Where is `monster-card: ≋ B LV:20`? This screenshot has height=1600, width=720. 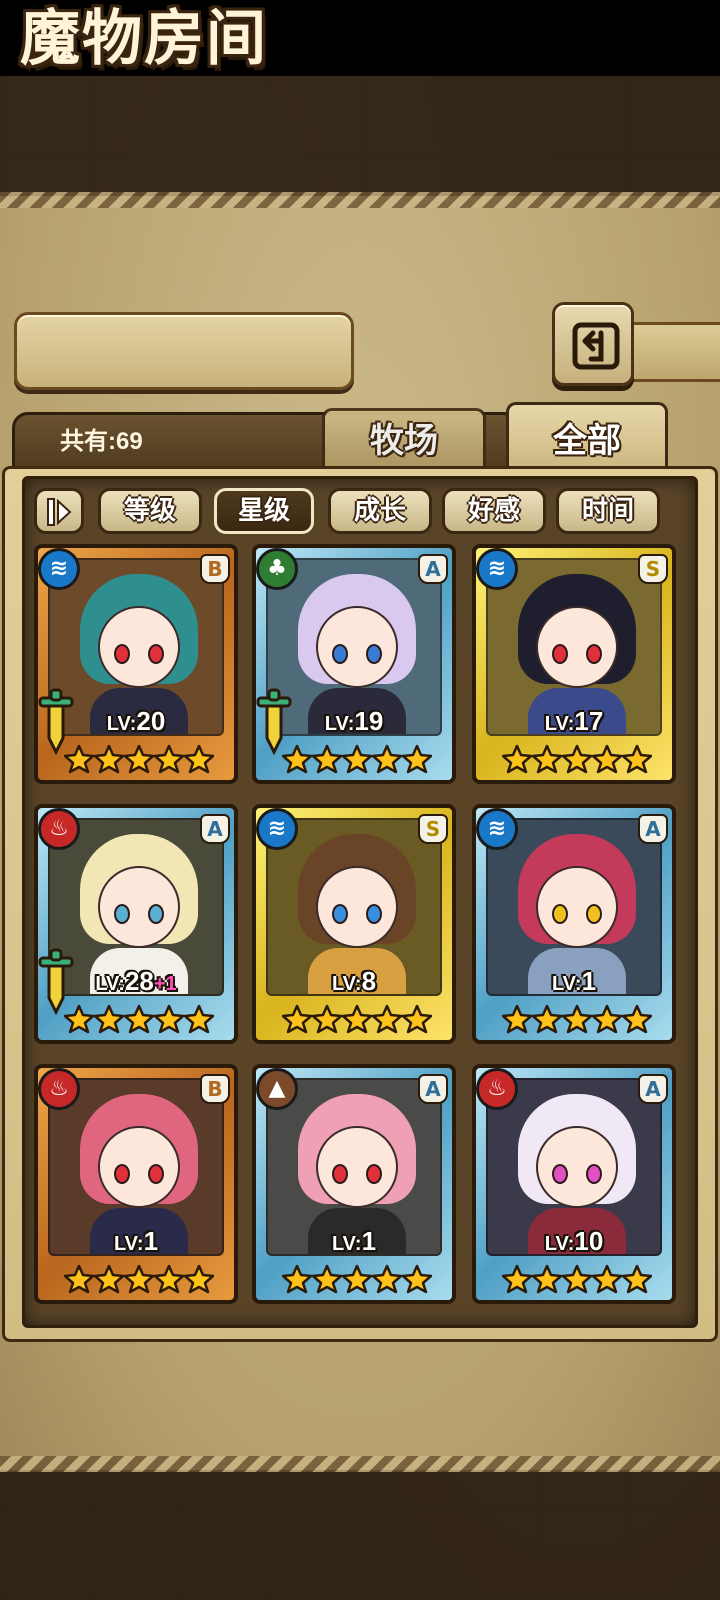
monster-card: ≋ B LV:20 is located at coordinates (136, 664).